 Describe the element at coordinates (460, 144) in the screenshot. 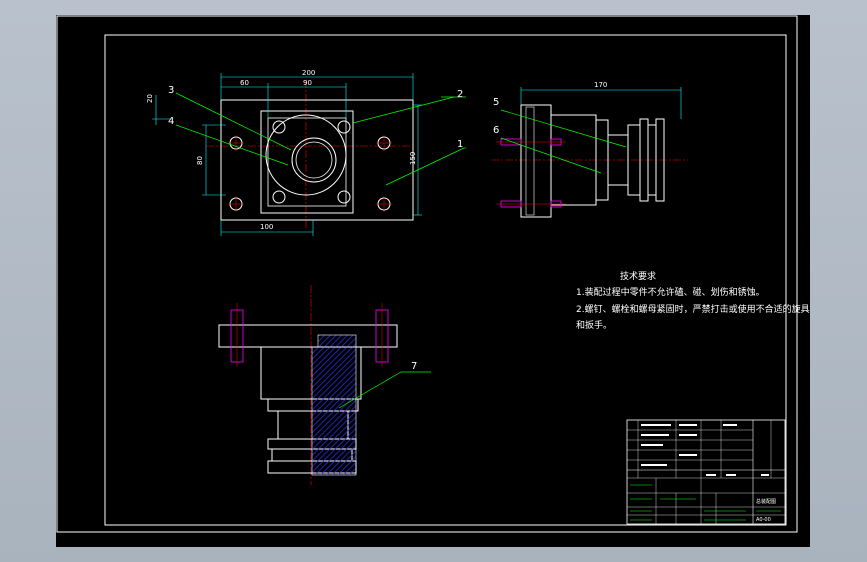

I see `label-part-1: 1` at that location.